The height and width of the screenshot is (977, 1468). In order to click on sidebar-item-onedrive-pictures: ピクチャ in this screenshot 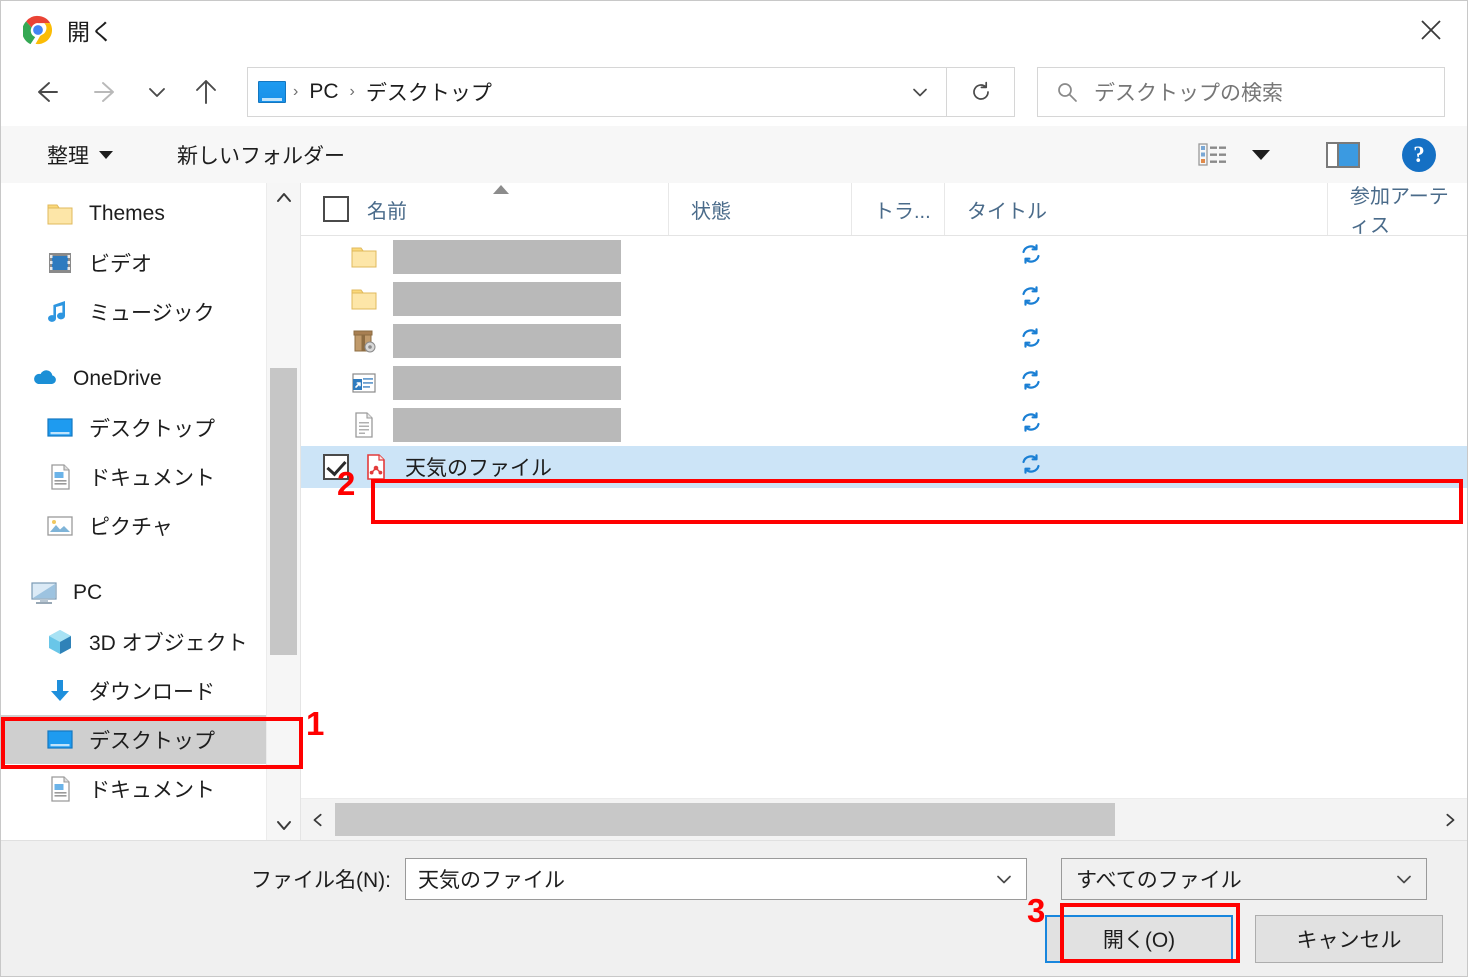, I will do `click(133, 525)`.